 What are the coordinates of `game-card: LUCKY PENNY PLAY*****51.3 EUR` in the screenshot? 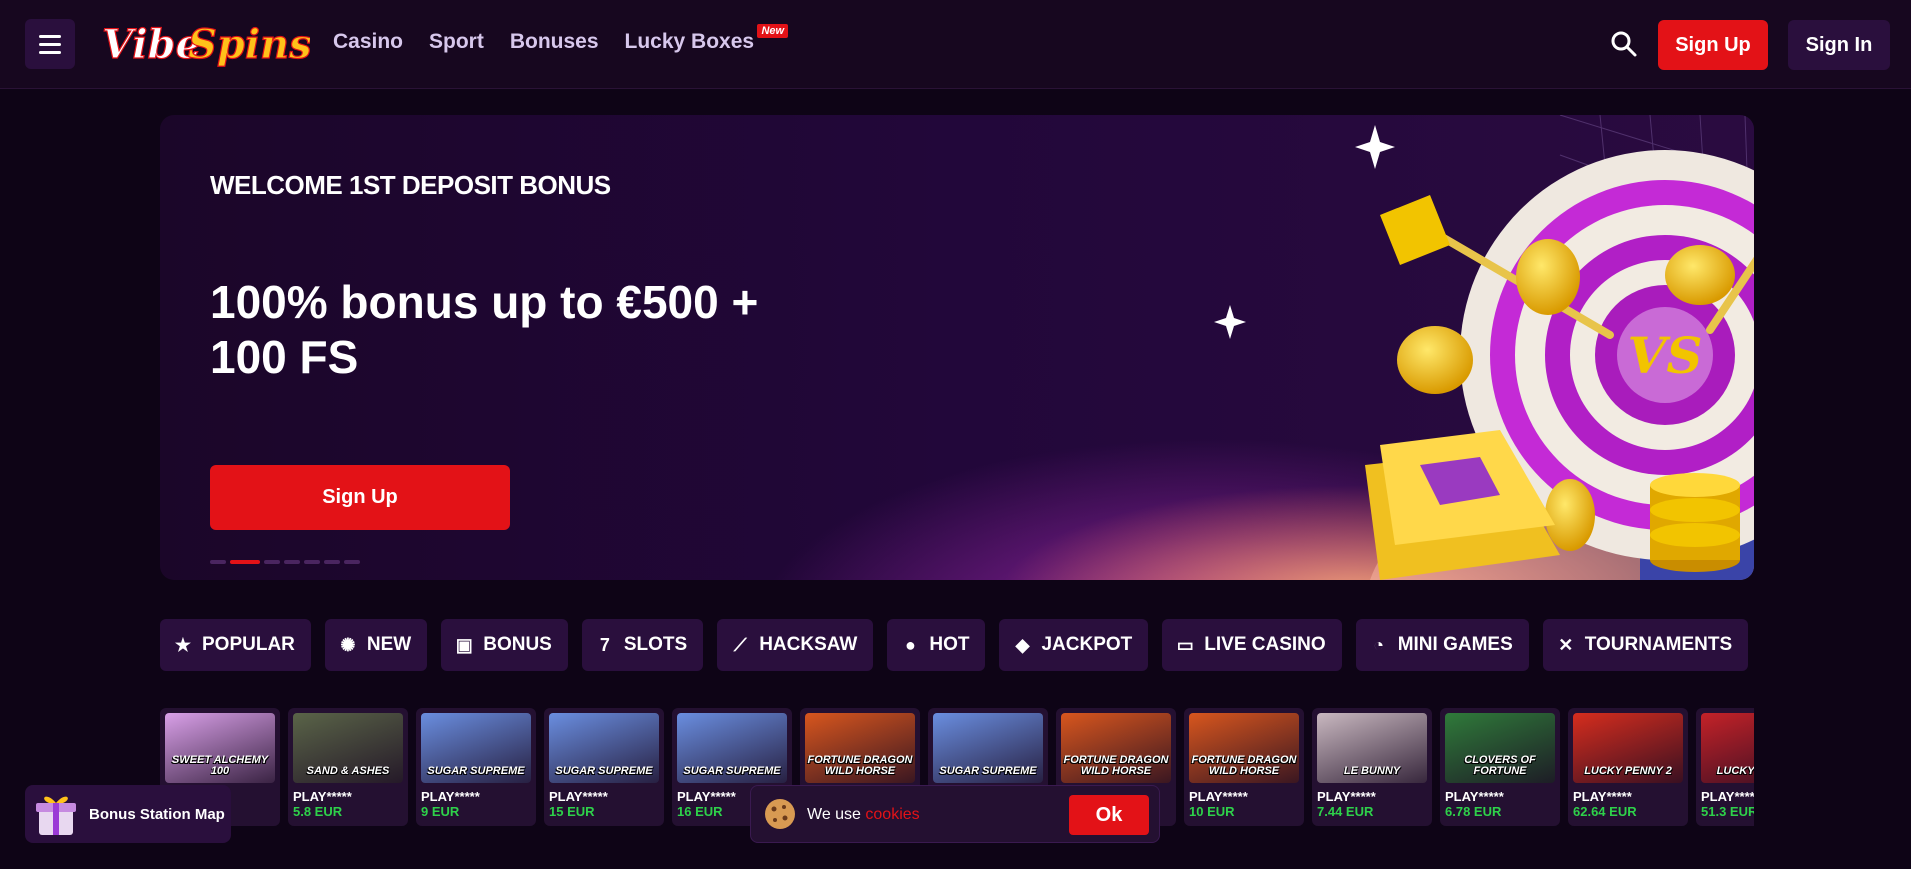 It's located at (1725, 767).